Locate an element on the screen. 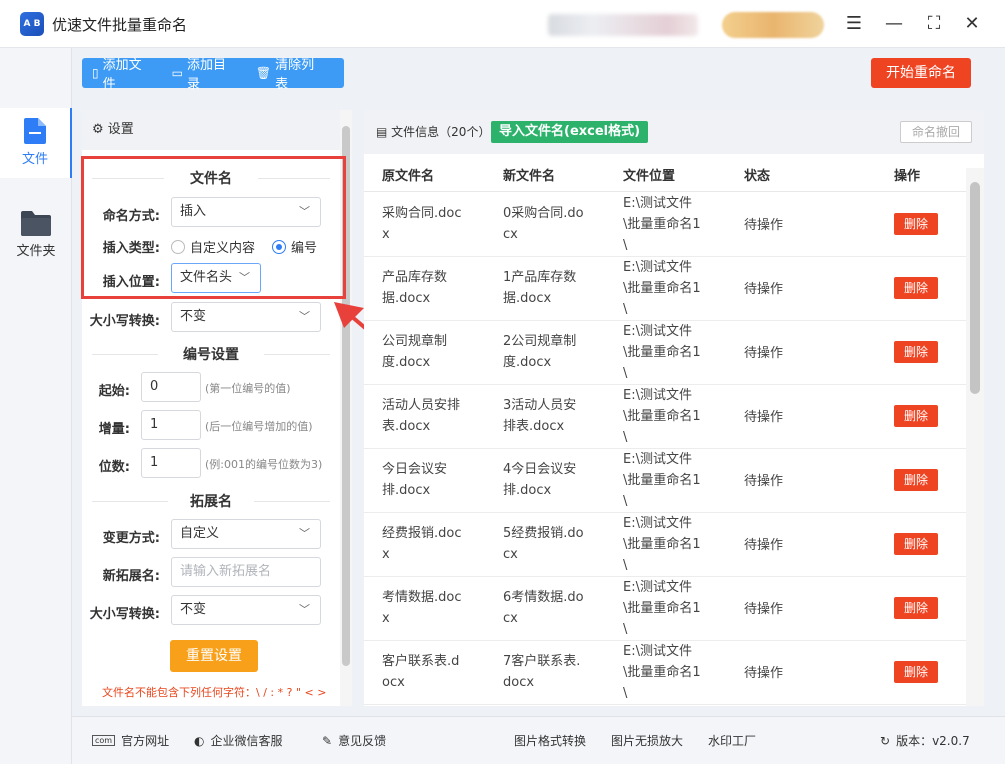  clear-list-button: 🗑 清除列表 is located at coordinates (291, 73).